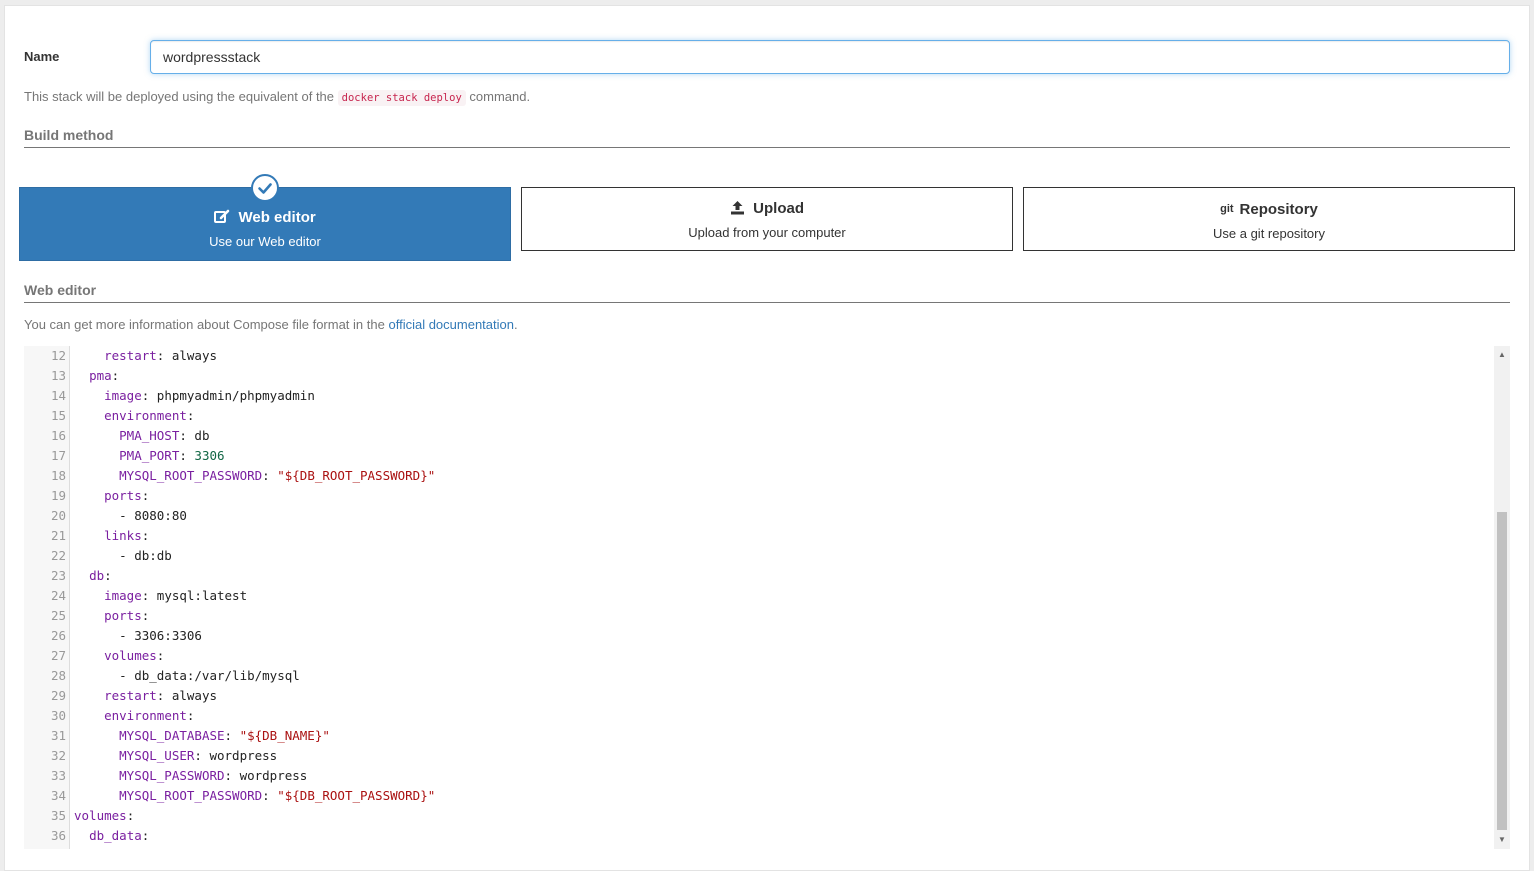 The width and height of the screenshot is (1534, 871). I want to click on line-number: 22, so click(58, 555).